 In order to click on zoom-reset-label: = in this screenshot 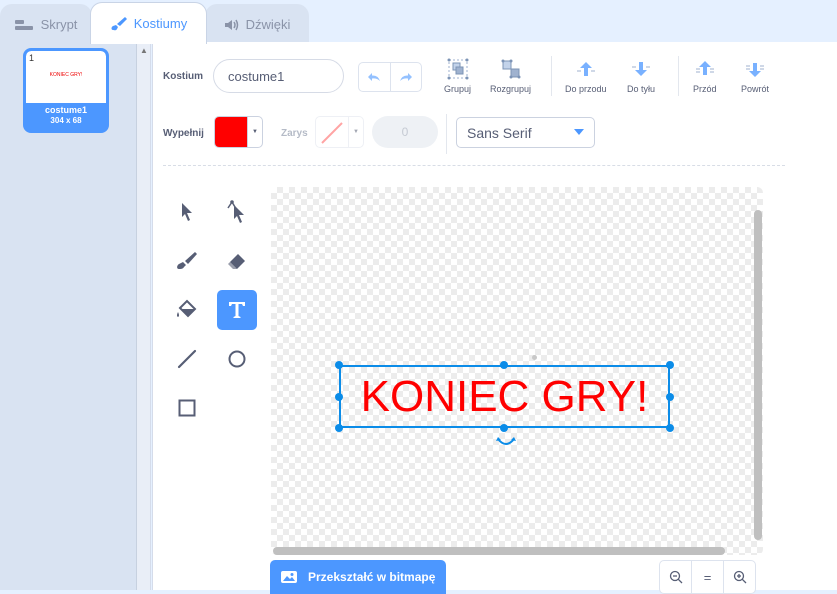, I will do `click(707, 577)`.